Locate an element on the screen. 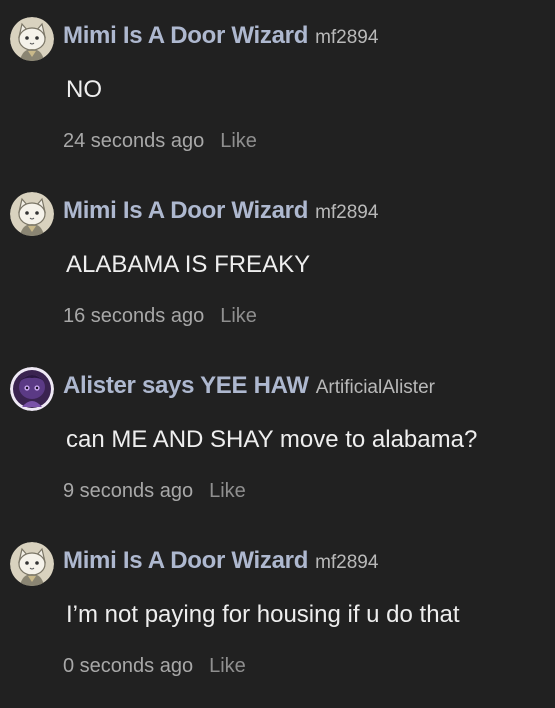 This screenshot has width=555, height=708. comment-meta: 9 seconds ago Like is located at coordinates (154, 491).